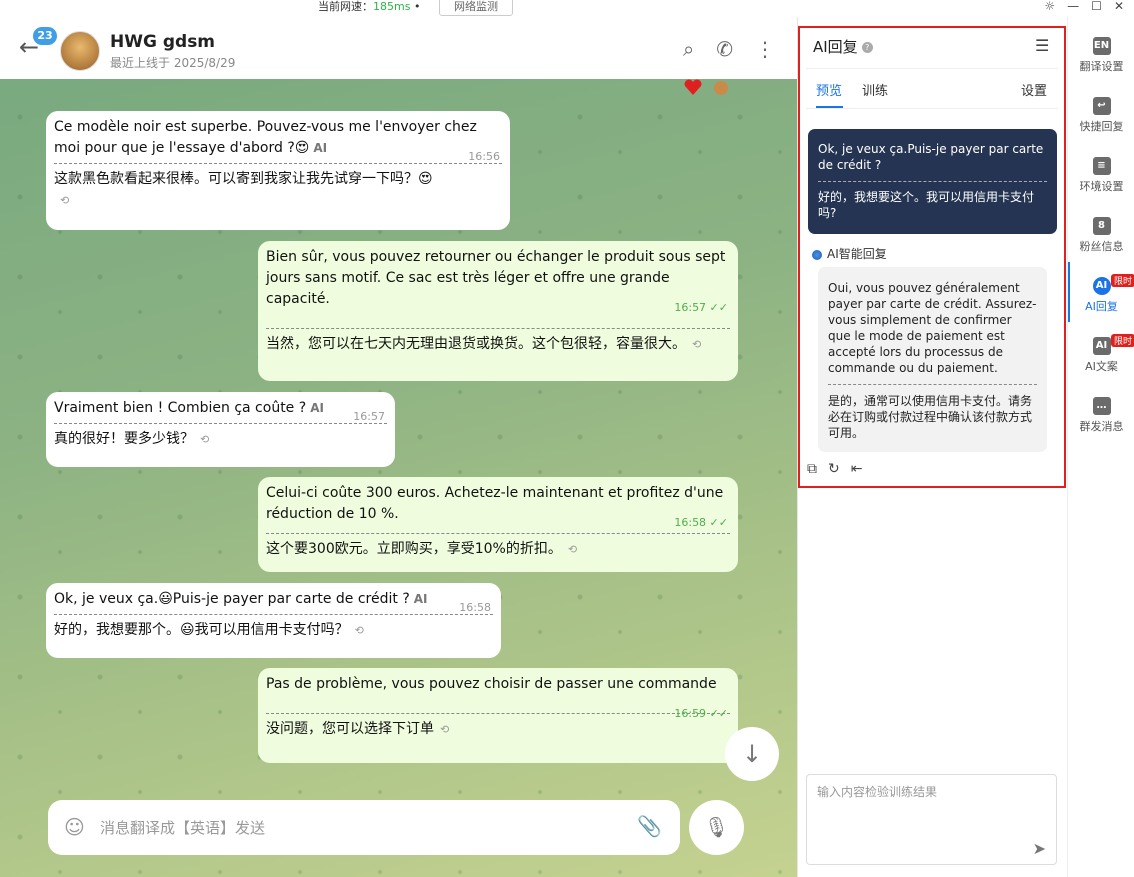 The image size is (1134, 877). I want to click on close-icon: ✕, so click(1119, 6).